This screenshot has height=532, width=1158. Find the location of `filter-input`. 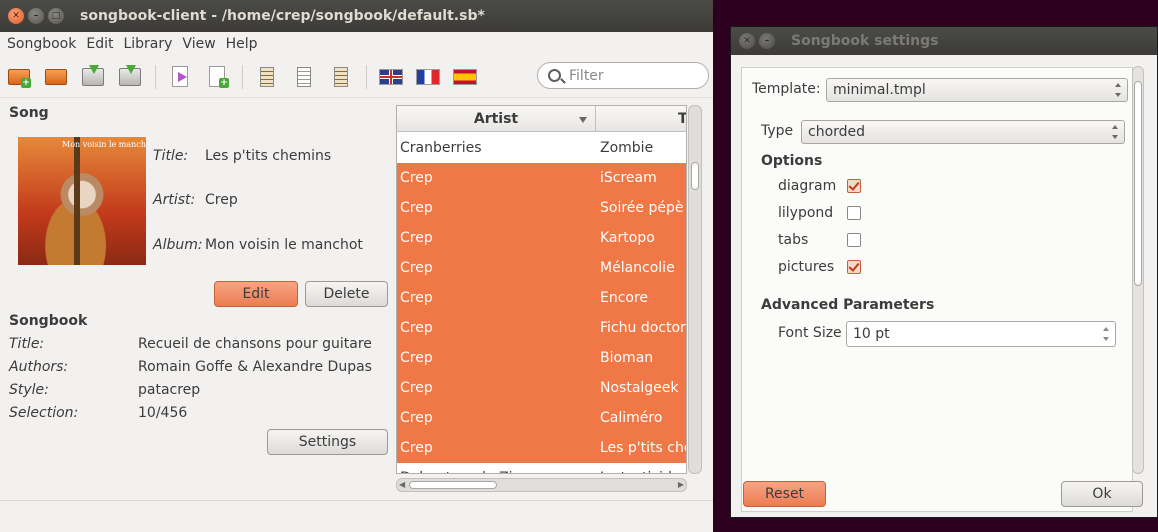

filter-input is located at coordinates (629, 75).